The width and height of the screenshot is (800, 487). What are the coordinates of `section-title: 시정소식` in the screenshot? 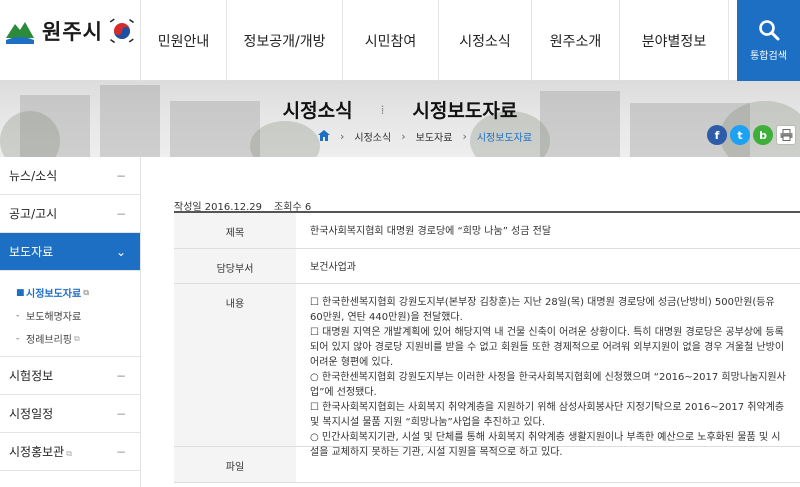 It's located at (317, 111).